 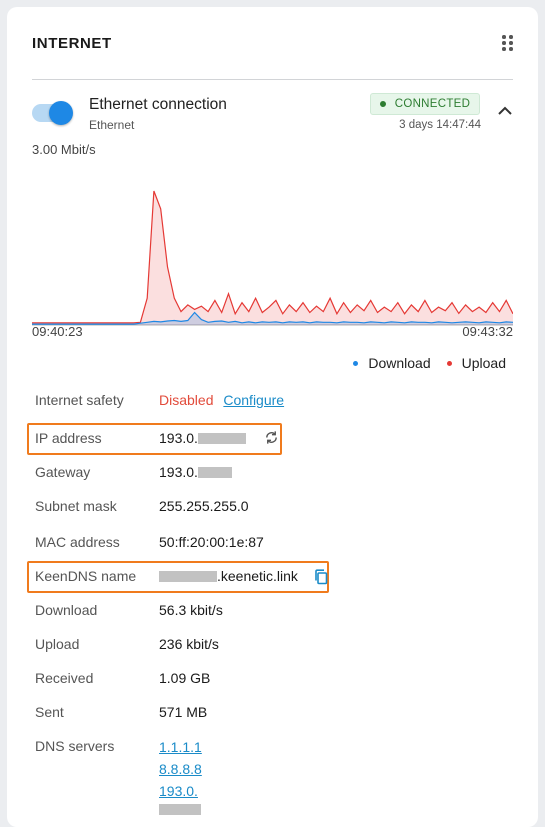 I want to click on connection-name: Ethernet connection, so click(x=158, y=104).